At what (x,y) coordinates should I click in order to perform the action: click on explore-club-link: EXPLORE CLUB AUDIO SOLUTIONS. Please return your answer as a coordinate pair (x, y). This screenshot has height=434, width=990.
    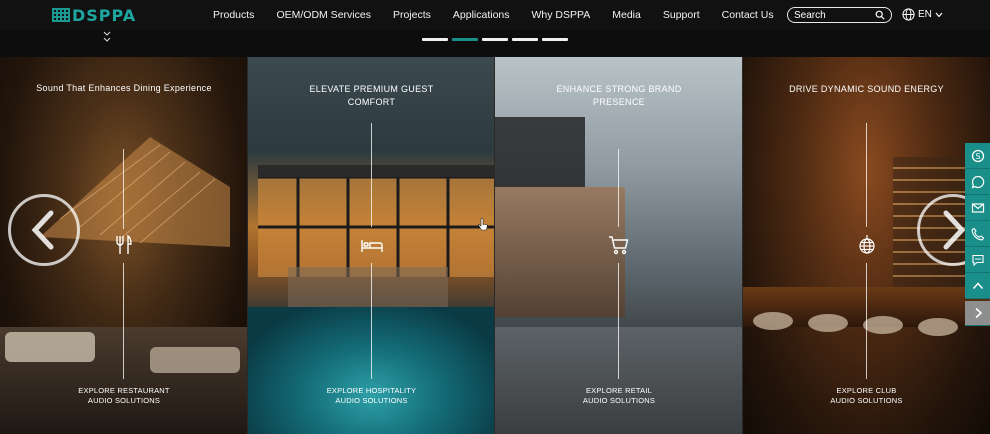
    Looking at the image, I should click on (866, 396).